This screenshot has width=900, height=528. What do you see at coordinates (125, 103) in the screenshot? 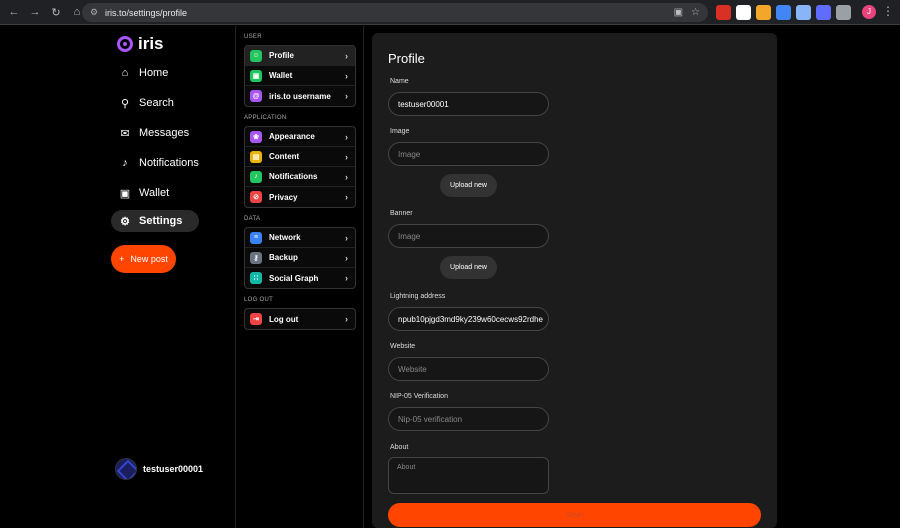
I see `search-icon: ⚲` at bounding box center [125, 103].